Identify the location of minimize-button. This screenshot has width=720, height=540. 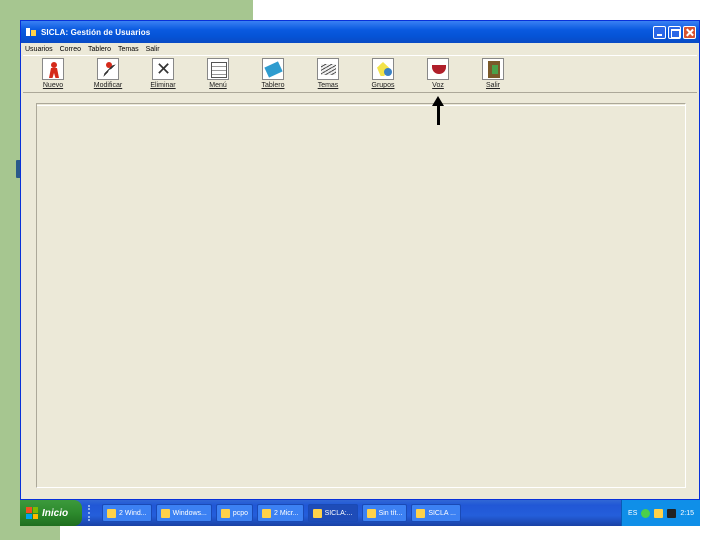
(659, 32).